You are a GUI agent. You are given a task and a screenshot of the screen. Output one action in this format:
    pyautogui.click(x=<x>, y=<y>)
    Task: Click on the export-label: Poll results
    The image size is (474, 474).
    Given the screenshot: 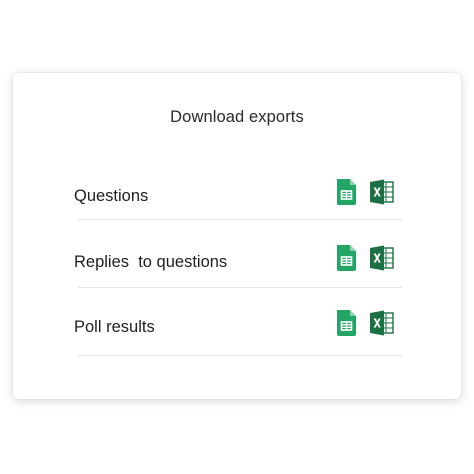 What is the action you would take?
    pyautogui.click(x=114, y=327)
    